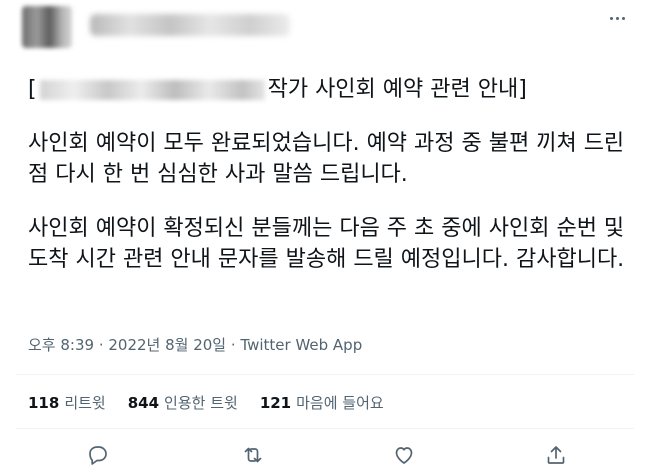  What do you see at coordinates (325, 455) in the screenshot?
I see `tweet-actions` at bounding box center [325, 455].